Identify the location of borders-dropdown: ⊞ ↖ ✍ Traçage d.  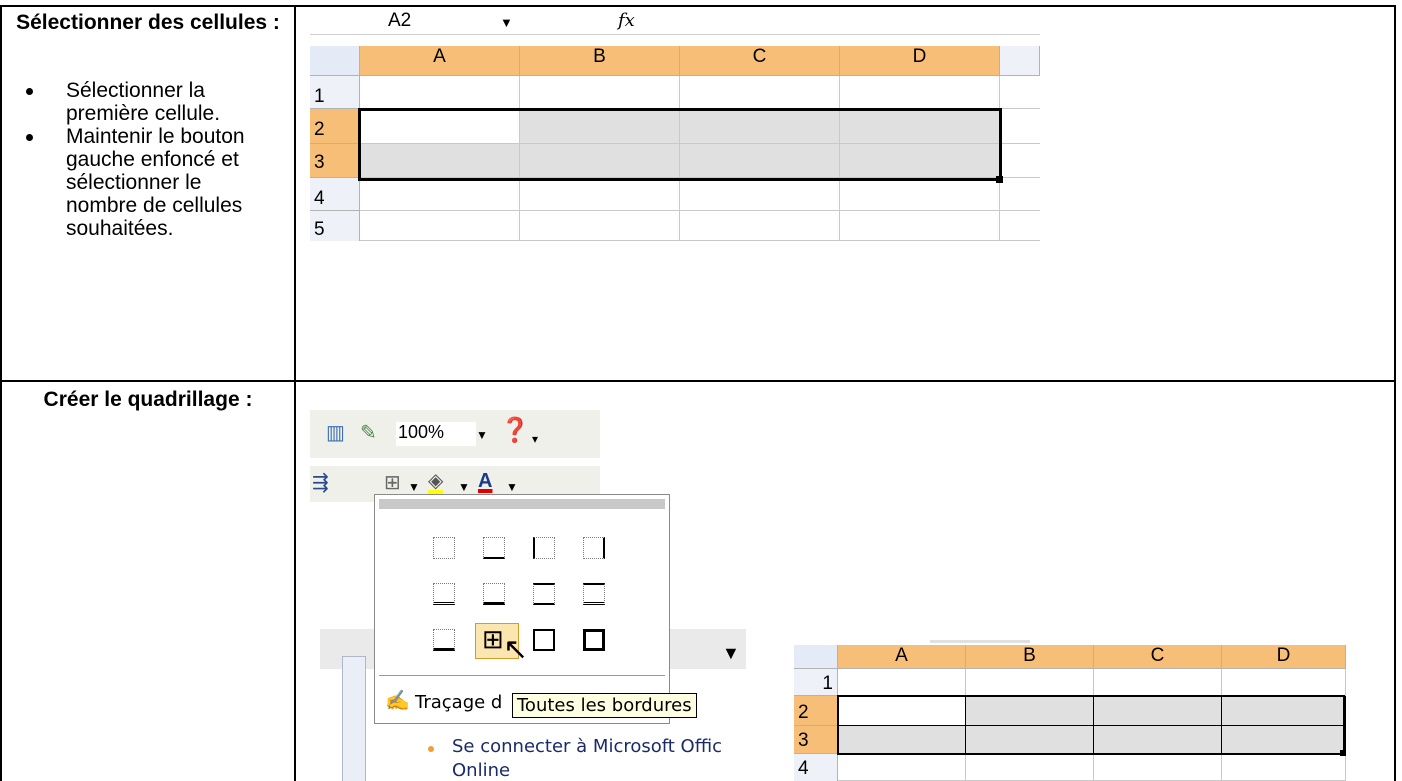
(522, 609).